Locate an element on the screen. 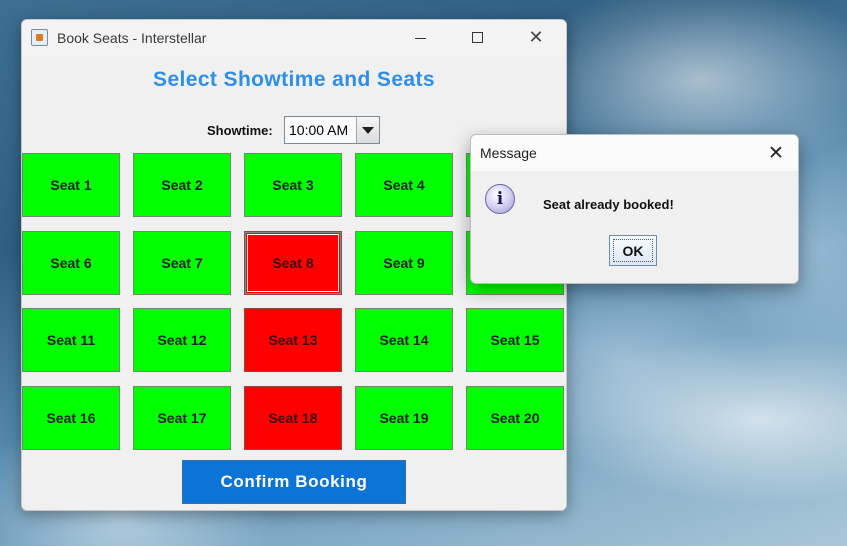  seat-button-17: Seat 17 is located at coordinates (182, 418).